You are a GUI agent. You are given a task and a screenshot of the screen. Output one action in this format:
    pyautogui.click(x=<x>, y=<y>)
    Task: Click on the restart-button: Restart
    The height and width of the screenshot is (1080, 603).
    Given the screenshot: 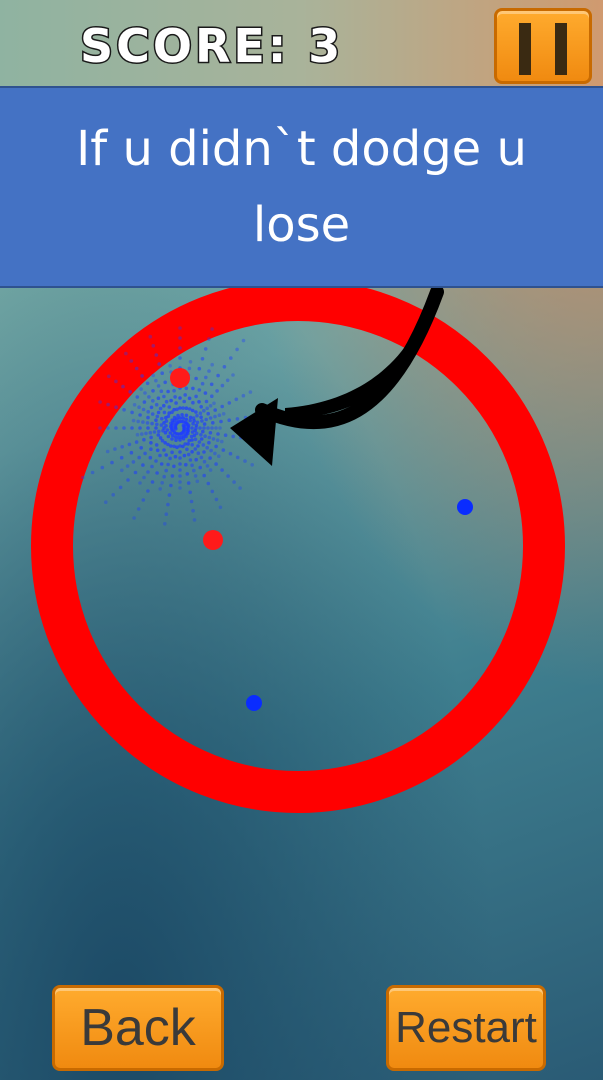 What is the action you would take?
    pyautogui.click(x=466, y=1028)
    